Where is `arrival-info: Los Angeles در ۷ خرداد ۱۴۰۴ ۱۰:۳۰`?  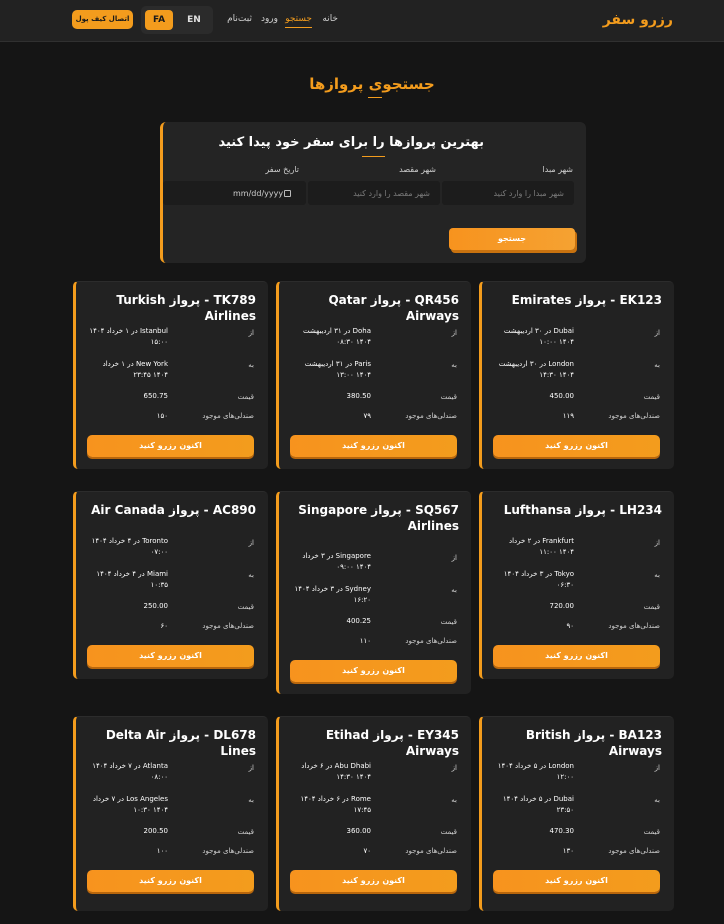
arrival-info: Los Angeles در ۷ خرداد ۱۴۰۴ ۱۰:۳۰ is located at coordinates (130, 804).